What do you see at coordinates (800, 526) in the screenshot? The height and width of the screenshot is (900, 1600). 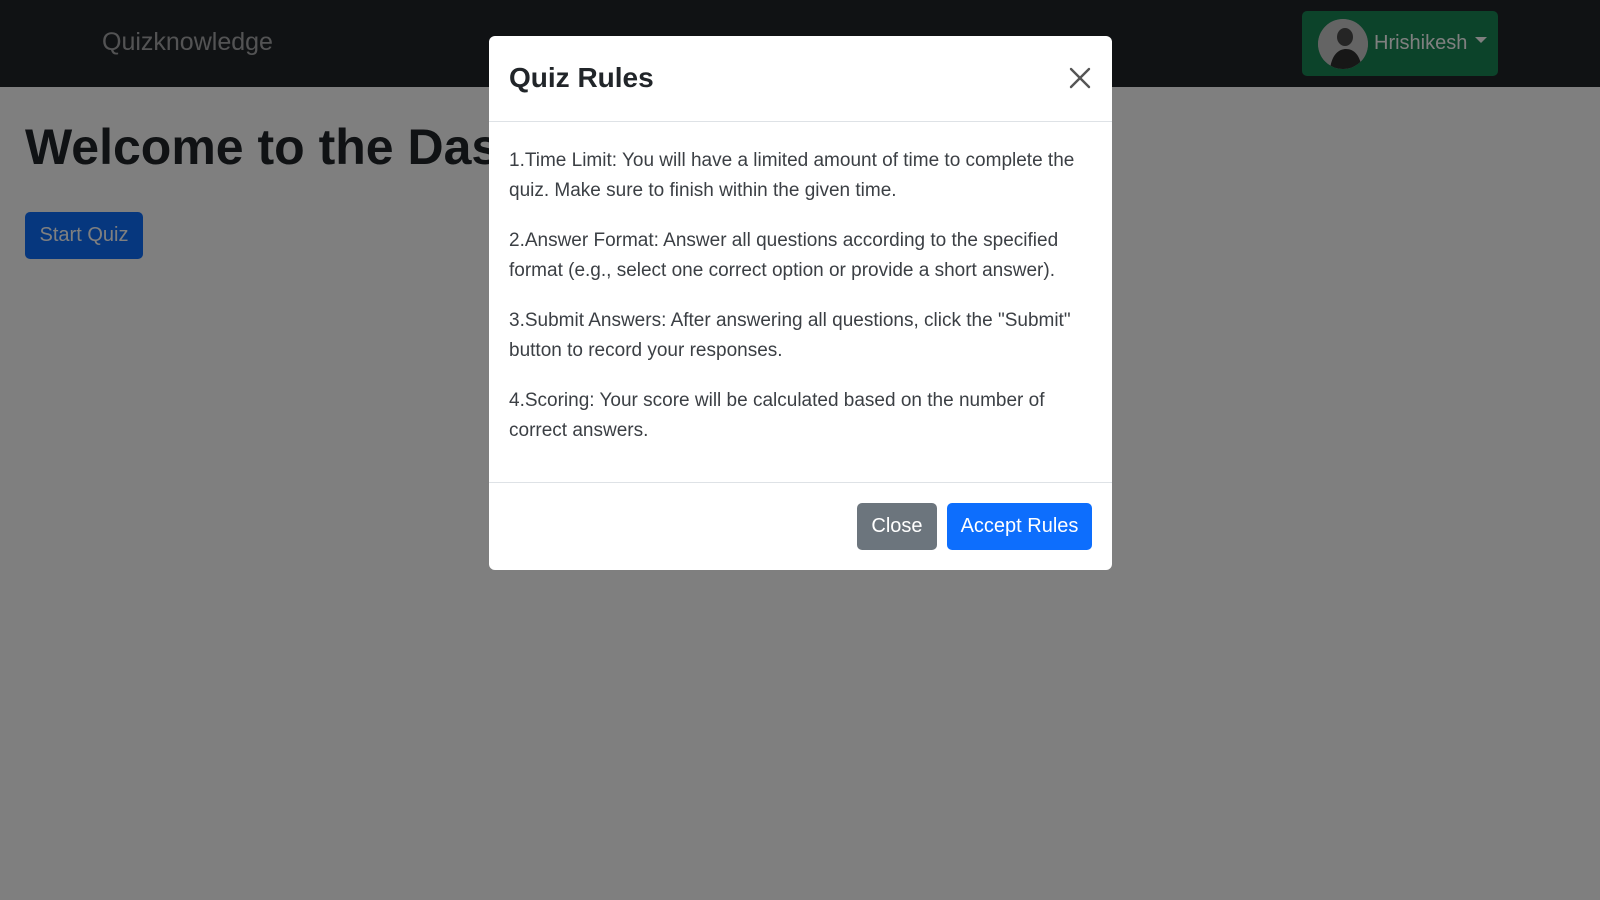 I see `modal-footer: Close Accept Rules` at bounding box center [800, 526].